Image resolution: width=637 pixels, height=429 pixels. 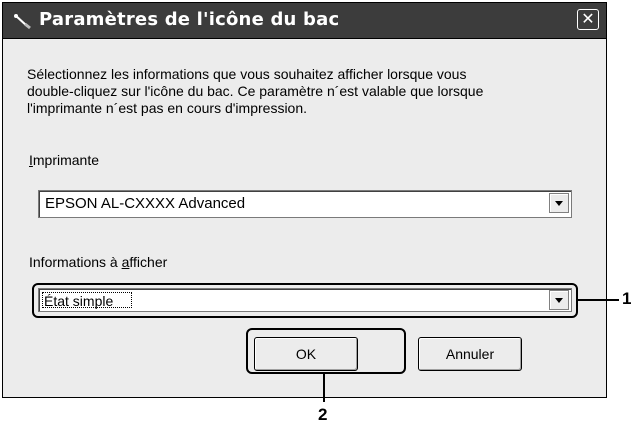 I want to click on printer-select: EPSON AL-CXXXX Advanced, so click(x=305, y=204).